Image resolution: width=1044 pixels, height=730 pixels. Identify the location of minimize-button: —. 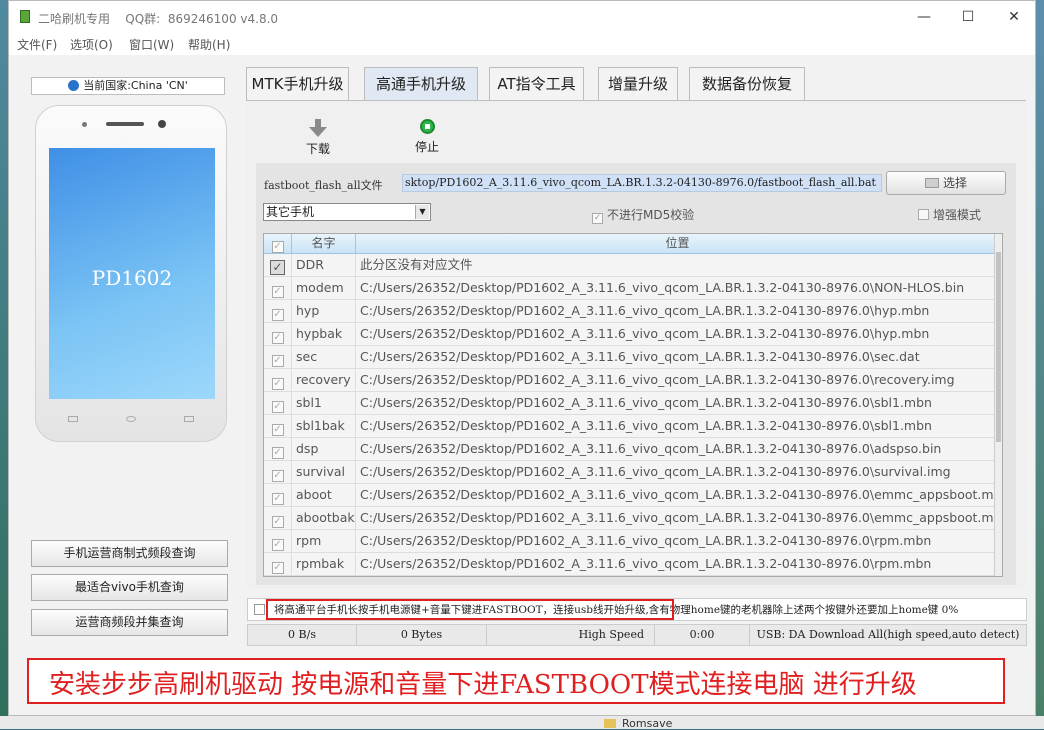
(924, 17).